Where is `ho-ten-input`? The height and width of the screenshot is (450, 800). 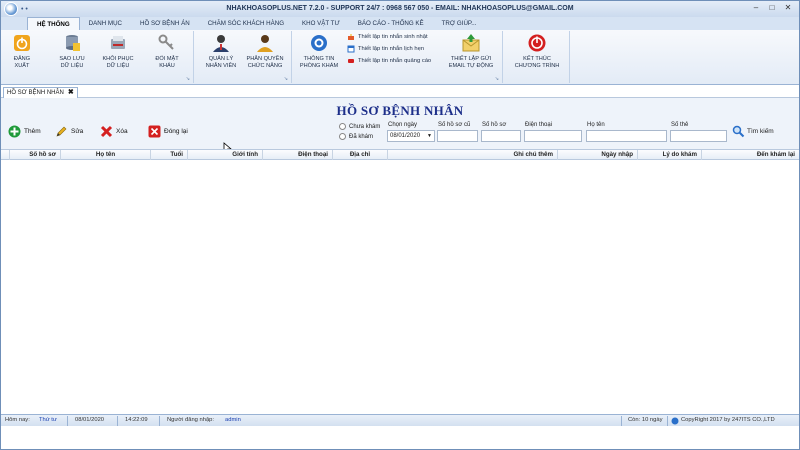
ho-ten-input is located at coordinates (626, 136).